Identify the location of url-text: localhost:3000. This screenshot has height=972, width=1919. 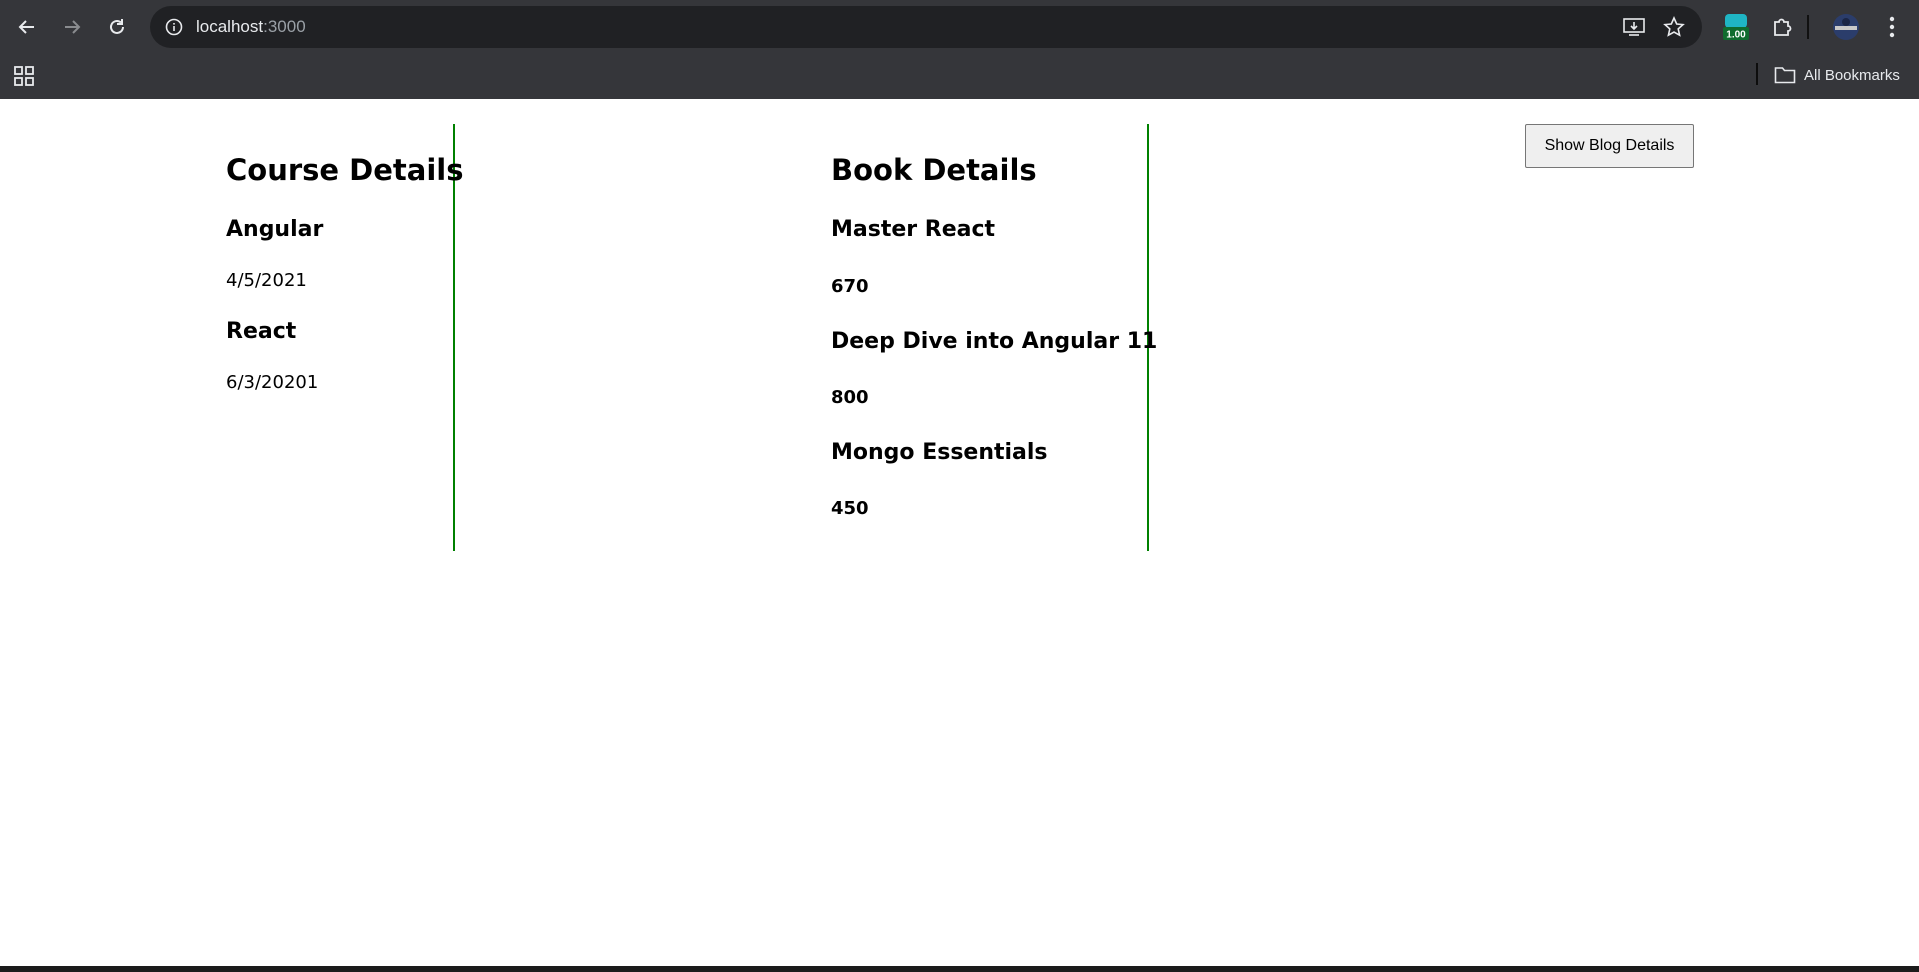
(251, 27).